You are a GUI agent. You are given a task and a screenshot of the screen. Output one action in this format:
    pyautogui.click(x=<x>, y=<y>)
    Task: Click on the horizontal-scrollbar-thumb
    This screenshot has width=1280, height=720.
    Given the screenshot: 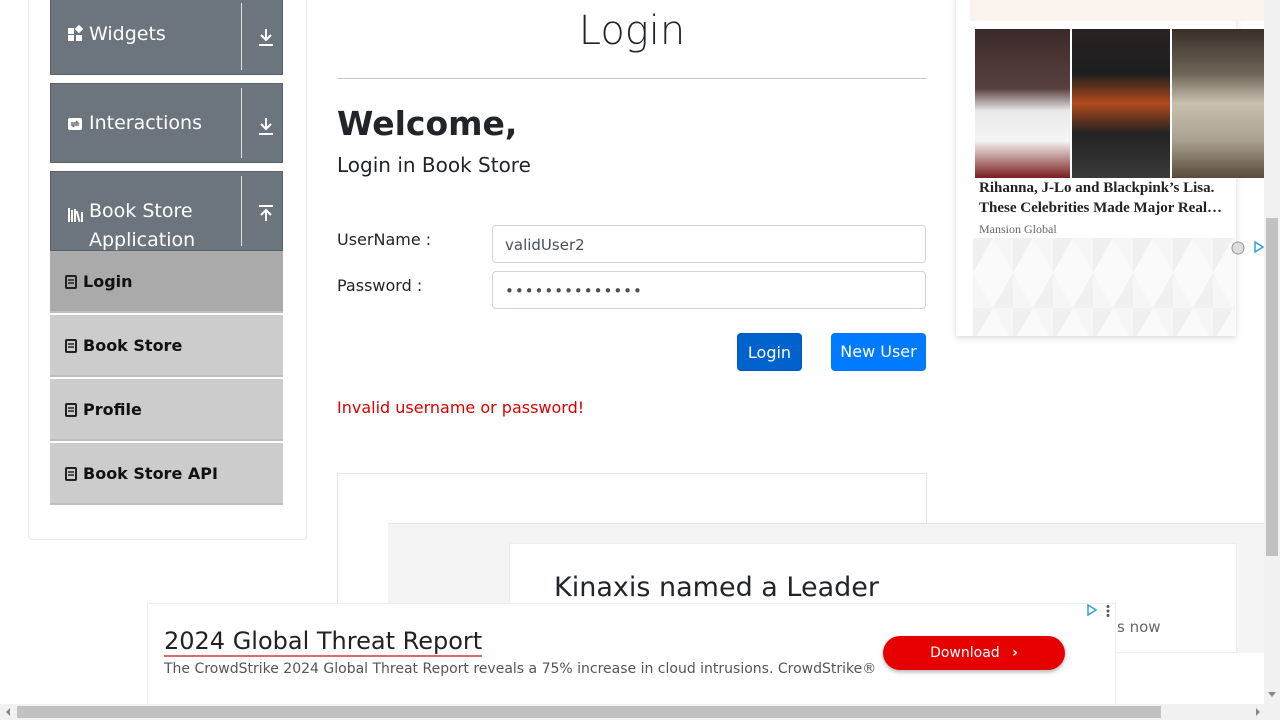 What is the action you would take?
    pyautogui.click(x=589, y=712)
    